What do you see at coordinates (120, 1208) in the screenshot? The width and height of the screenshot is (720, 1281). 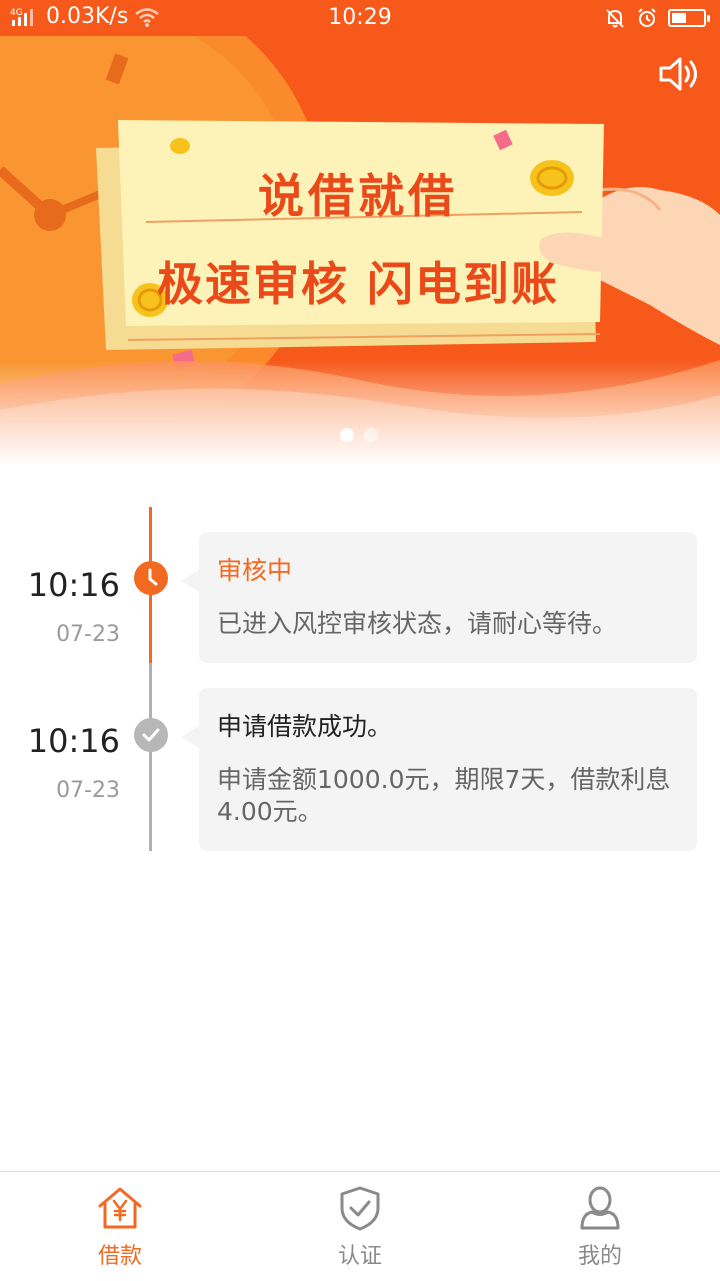 I see `home-yuan-icon` at bounding box center [120, 1208].